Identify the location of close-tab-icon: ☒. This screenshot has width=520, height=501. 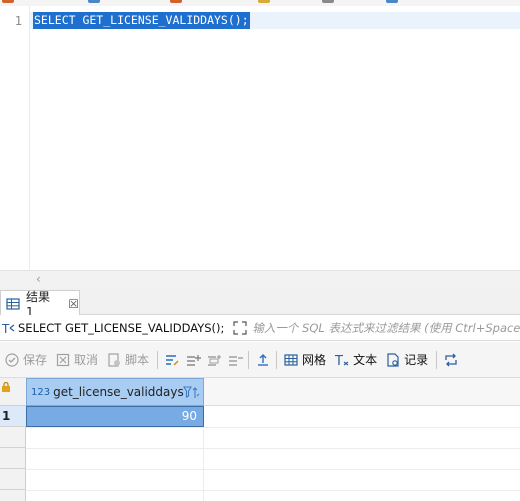
(73, 304).